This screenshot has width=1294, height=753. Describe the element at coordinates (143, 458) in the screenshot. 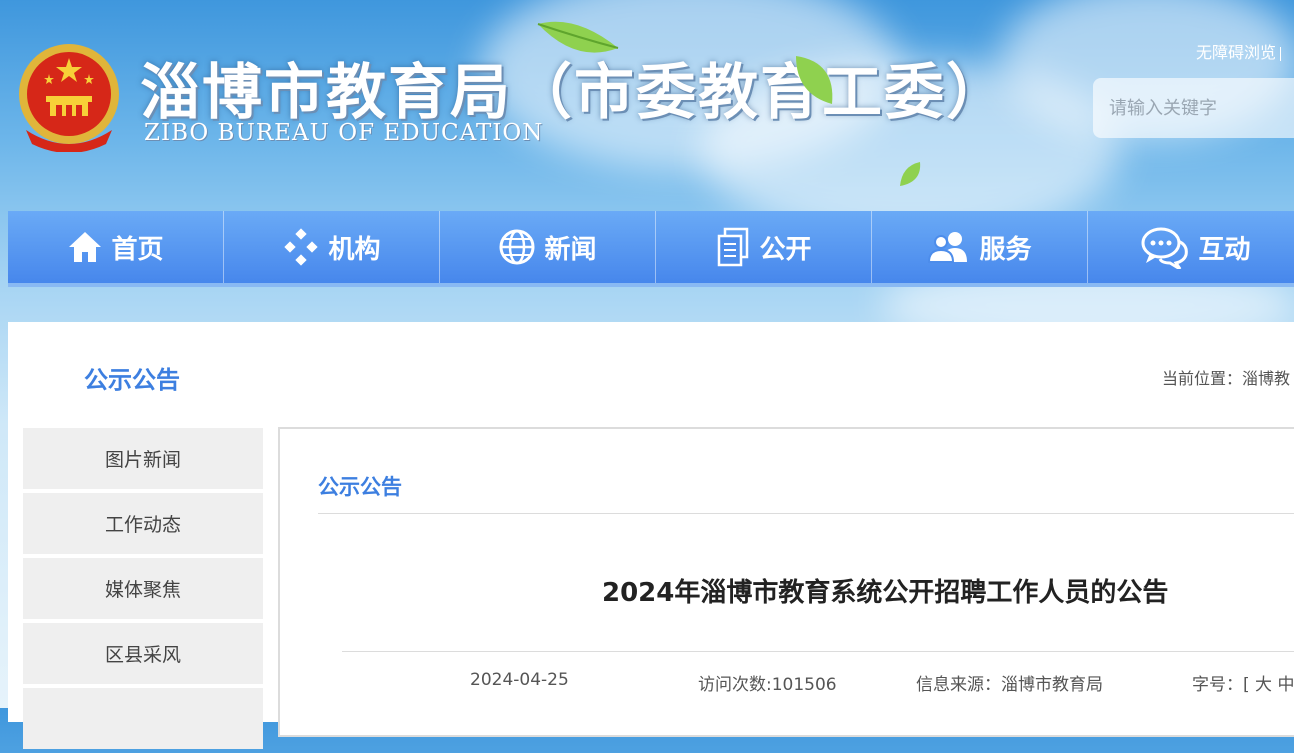

I see `sidebar-item-photo-news: 图片新闻` at that location.